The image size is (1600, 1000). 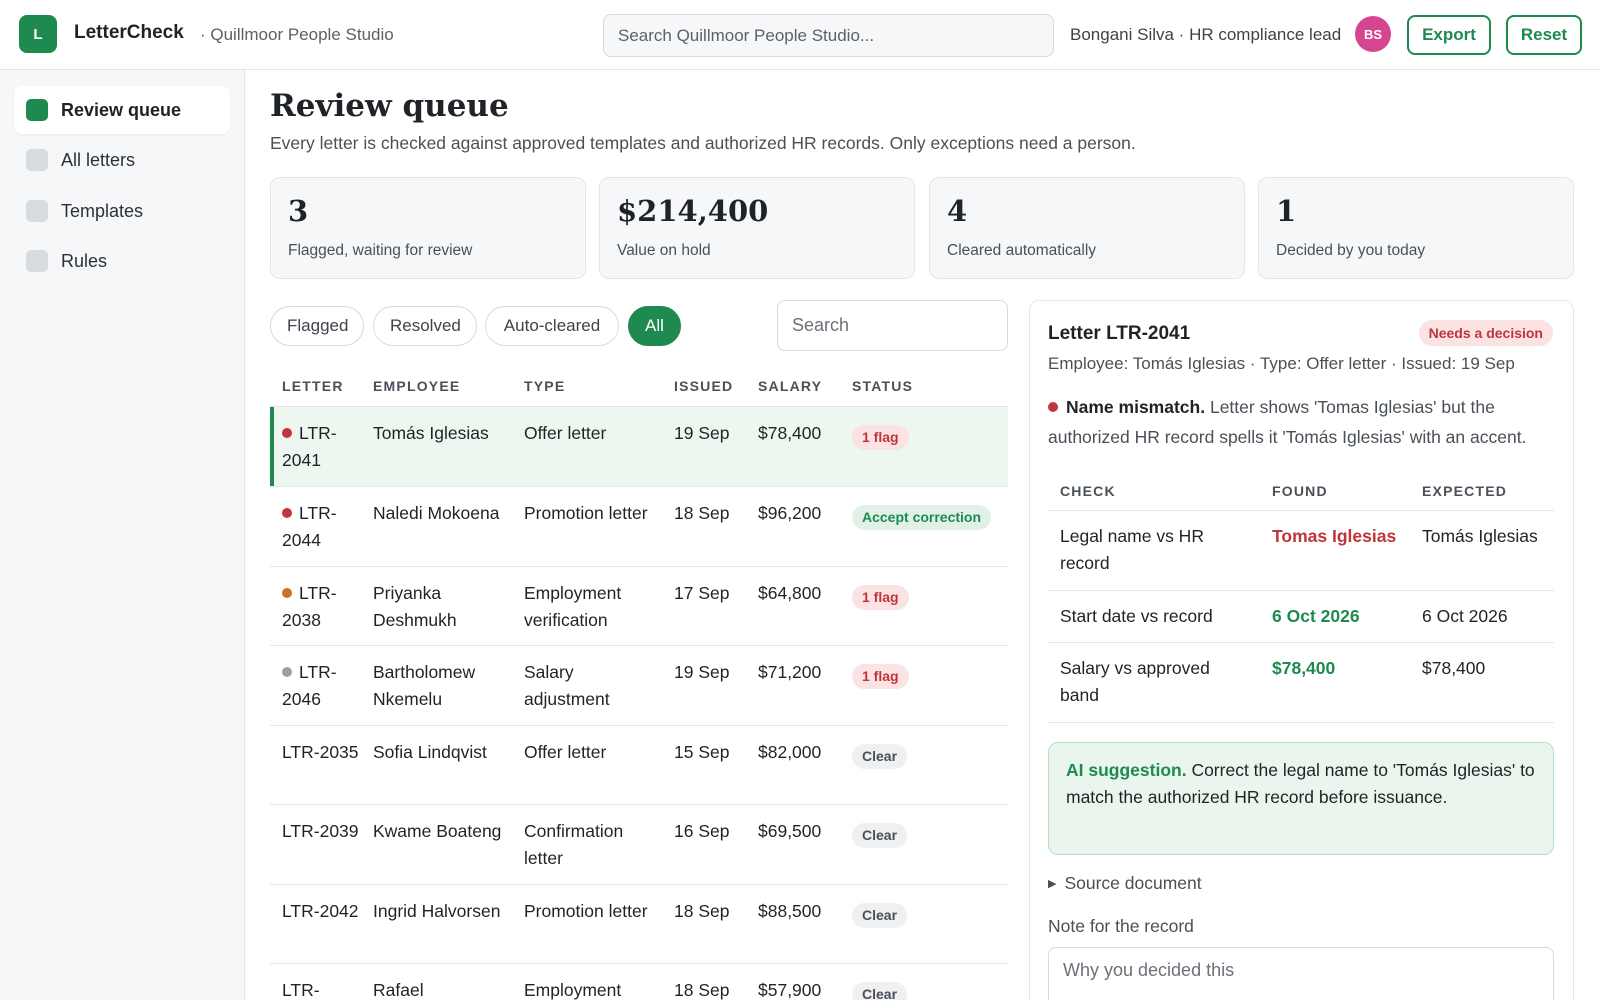 I want to click on user-avatar: BS, so click(x=1373, y=34).